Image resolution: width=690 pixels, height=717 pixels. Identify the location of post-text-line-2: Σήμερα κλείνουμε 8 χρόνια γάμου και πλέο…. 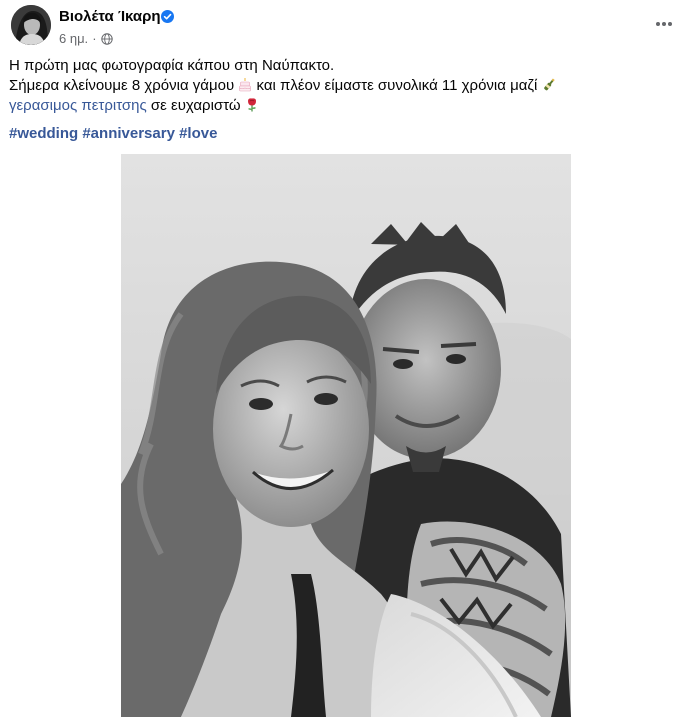
(345, 86).